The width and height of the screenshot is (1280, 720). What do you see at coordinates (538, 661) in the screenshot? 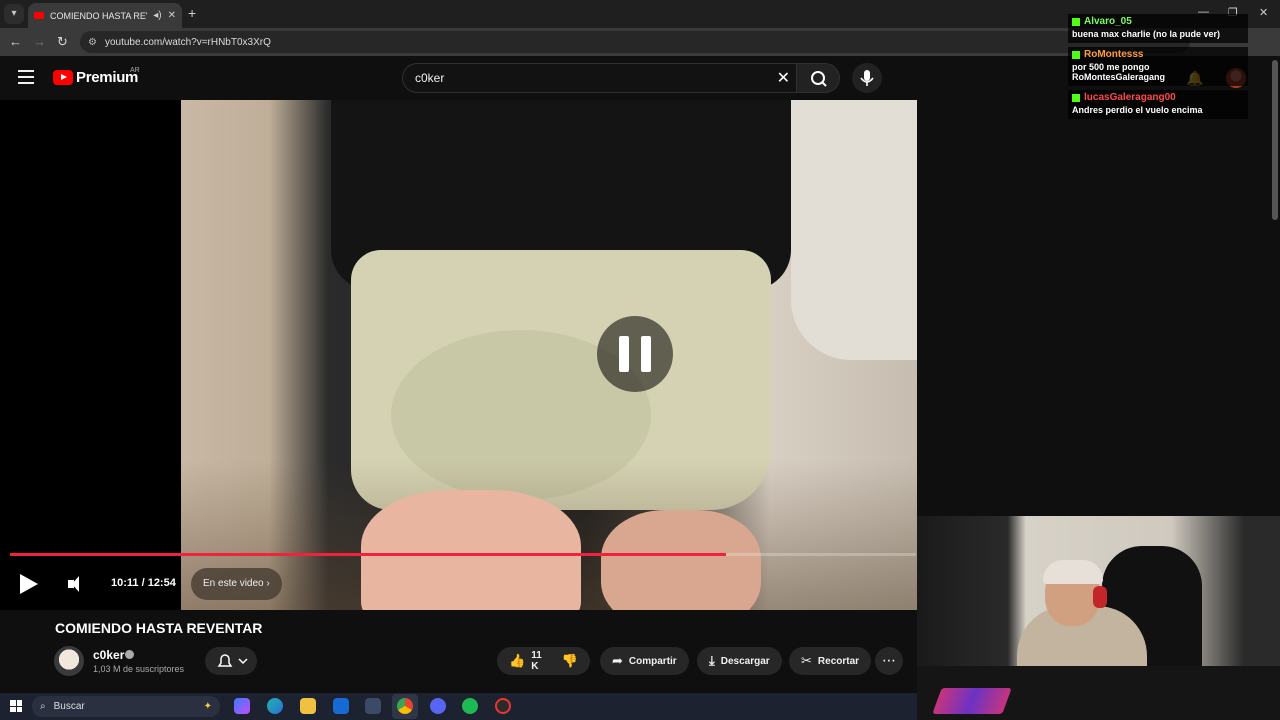
I see `like-count: 11 K` at bounding box center [538, 661].